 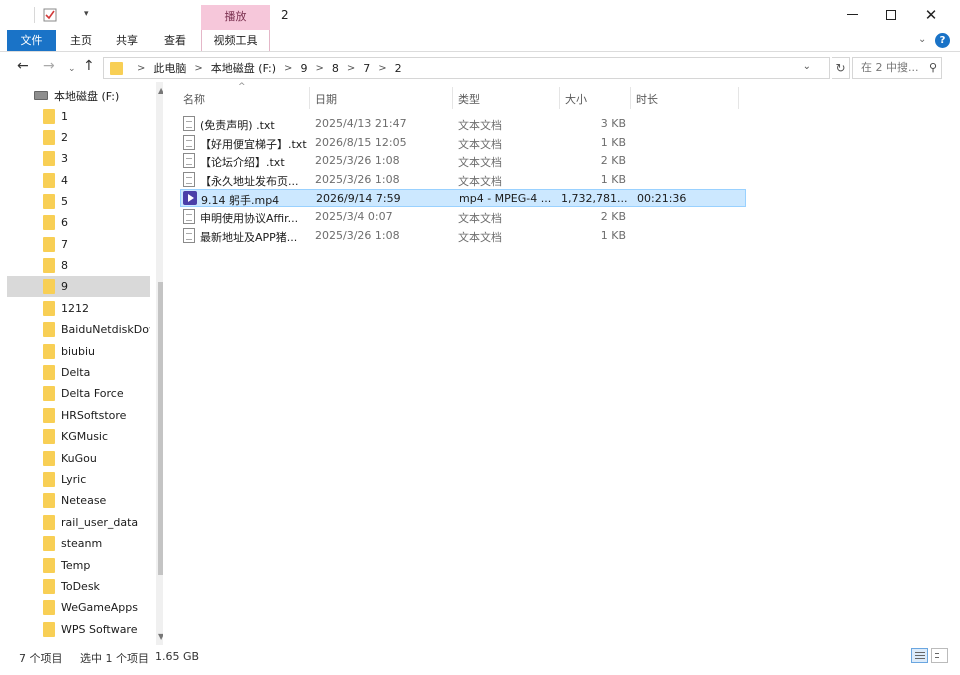 What do you see at coordinates (841, 68) in the screenshot?
I see `refresh-button: ↻` at bounding box center [841, 68].